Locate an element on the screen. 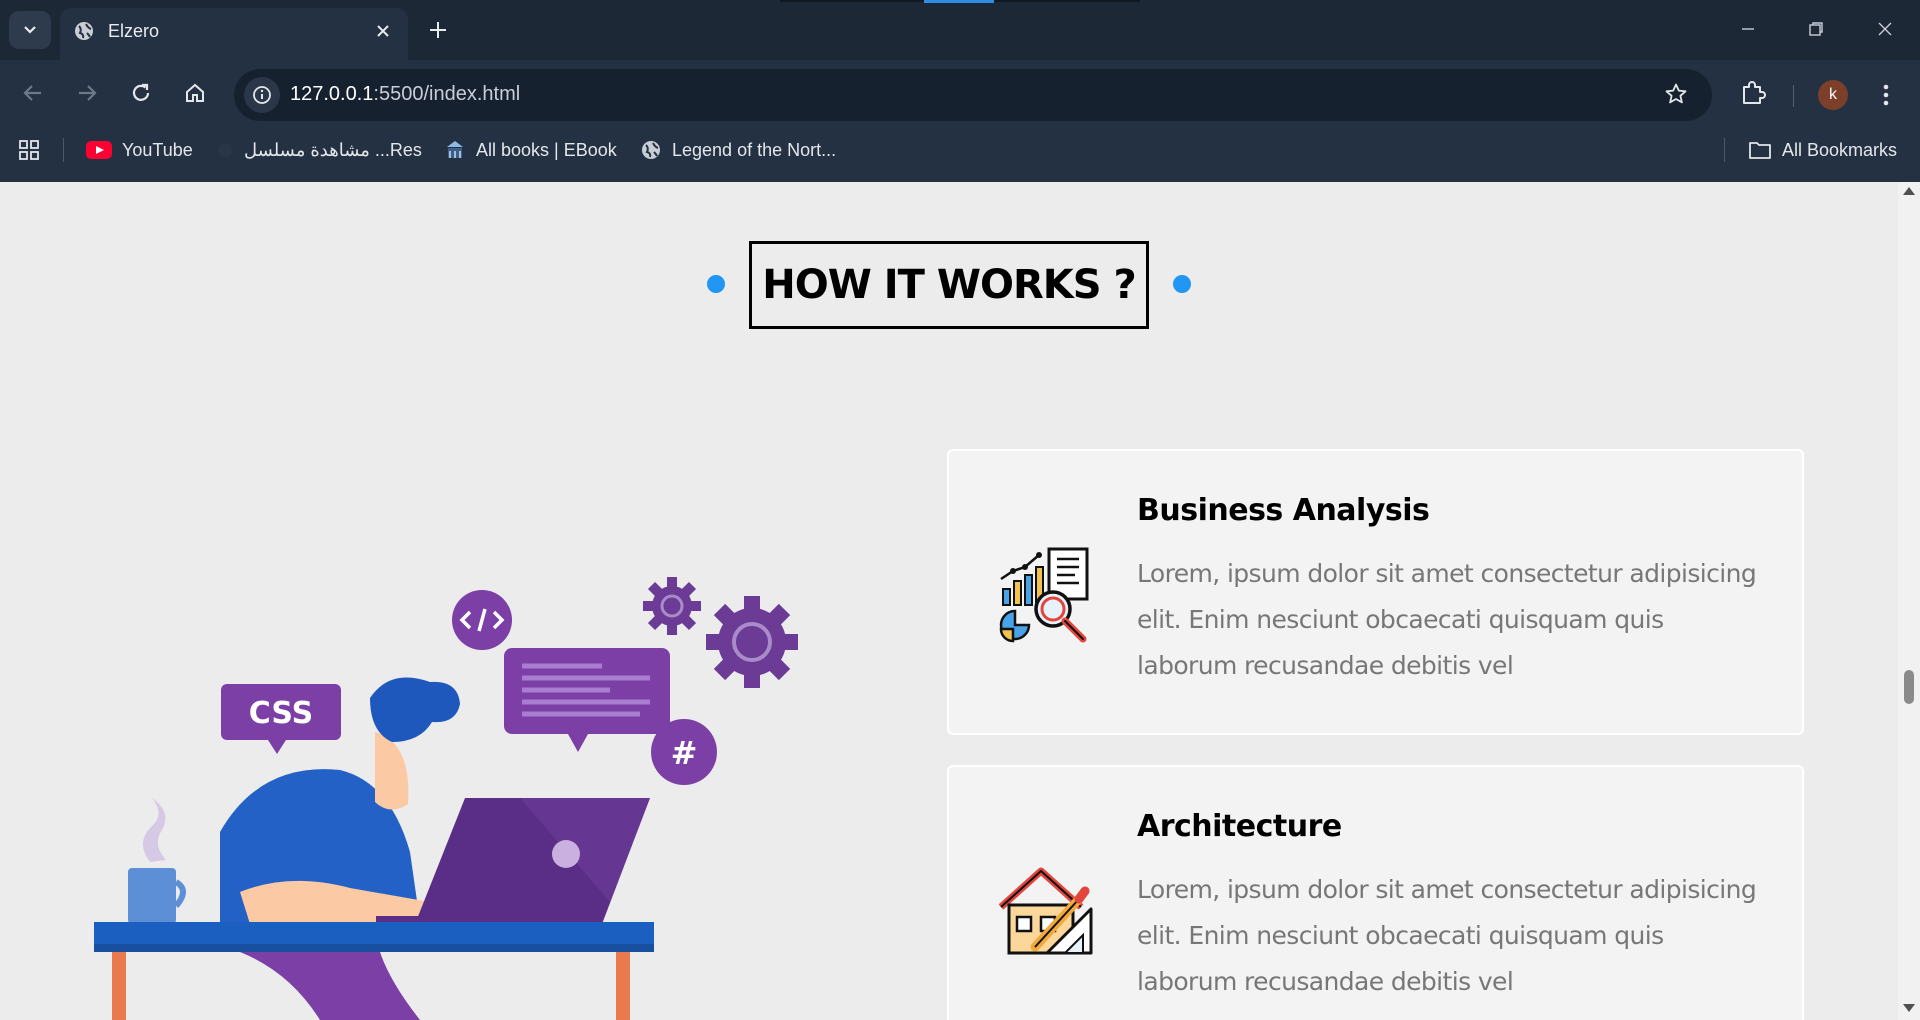 This screenshot has height=1020, width=1920. code-bubble-icon is located at coordinates (482, 620).